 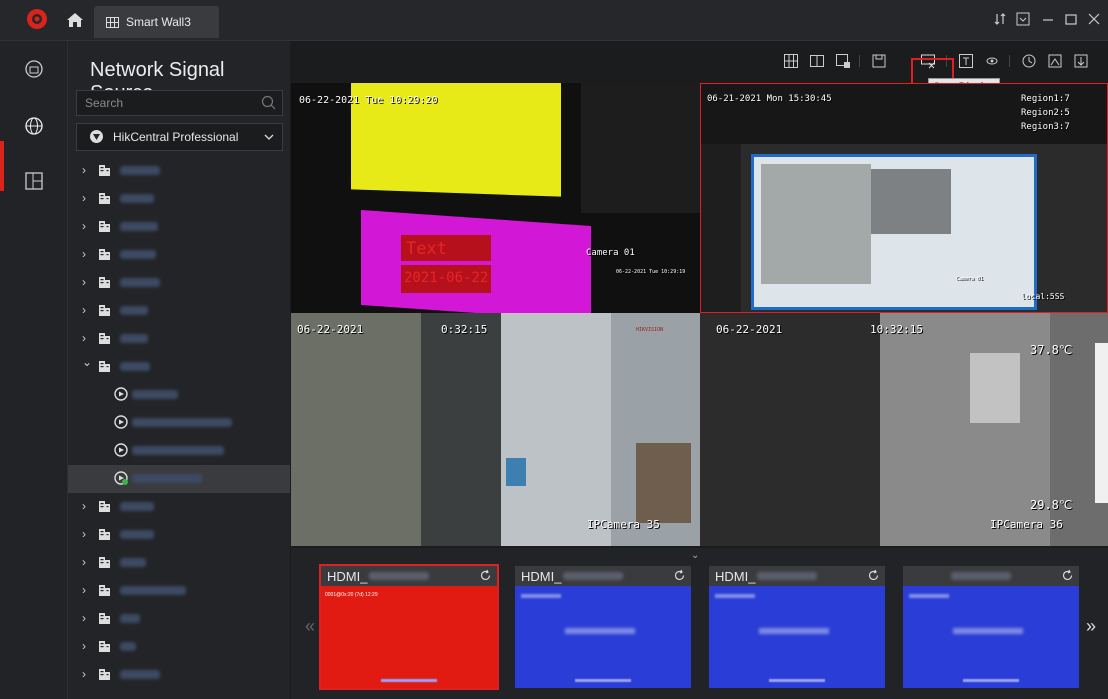 I want to click on left-pillar, so click(x=721, y=228).